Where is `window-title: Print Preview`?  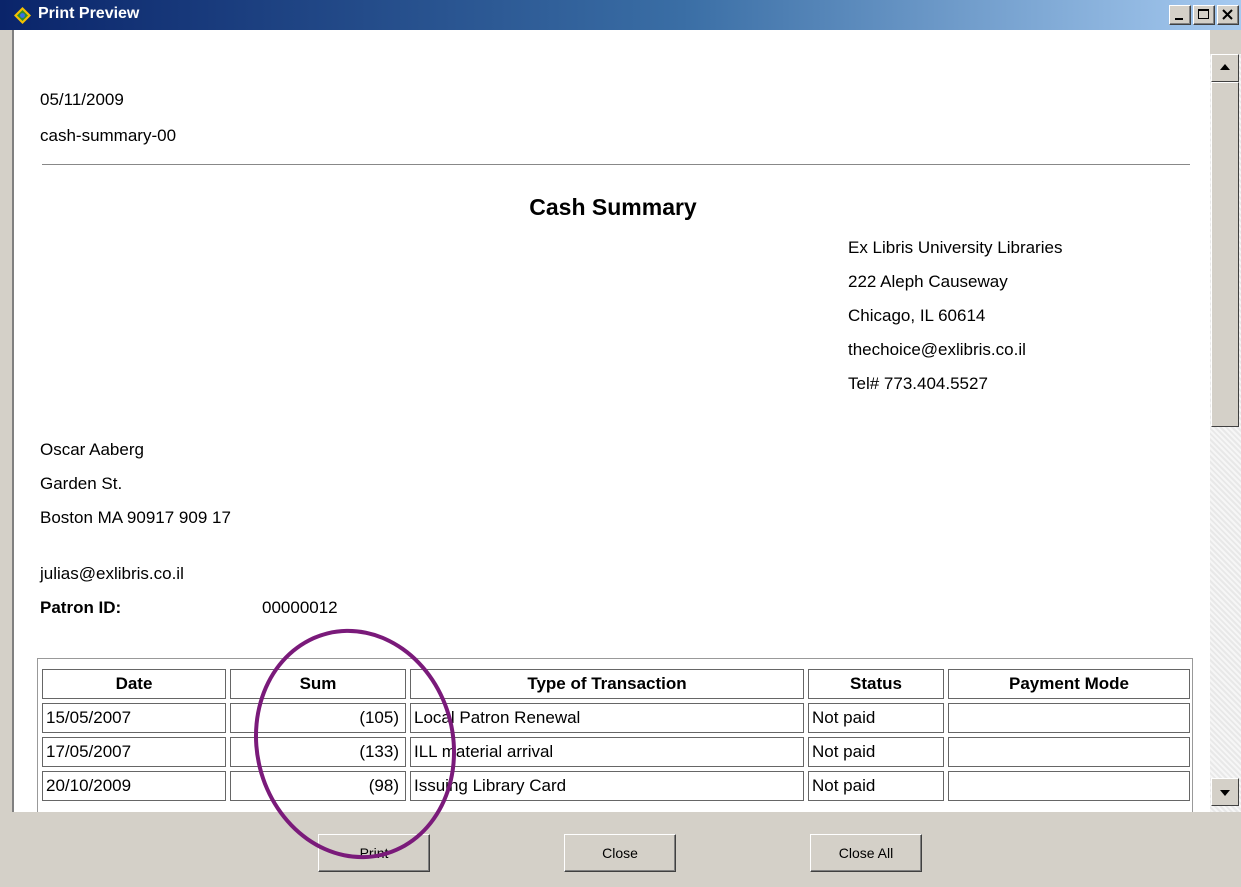 window-title: Print Preview is located at coordinates (89, 13).